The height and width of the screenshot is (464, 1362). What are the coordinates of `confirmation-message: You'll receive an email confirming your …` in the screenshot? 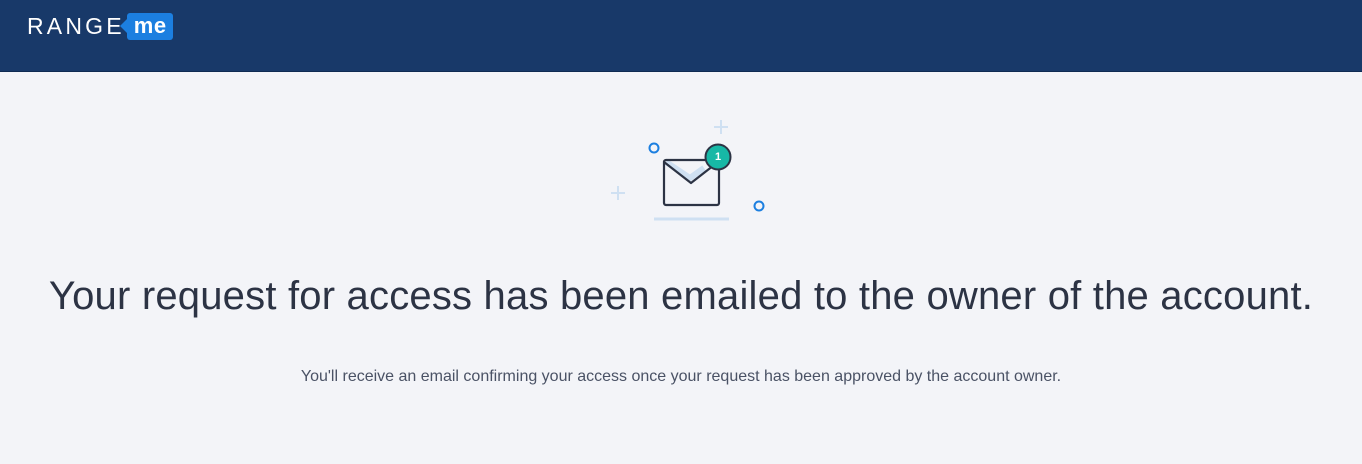 It's located at (681, 376).